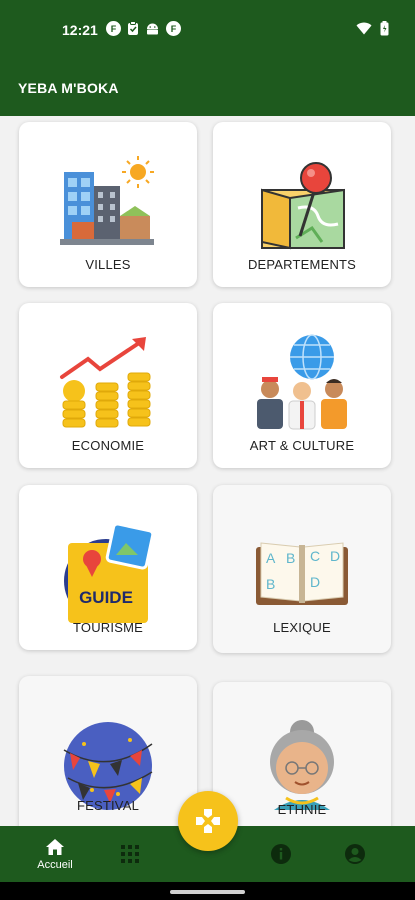  What do you see at coordinates (302, 754) in the screenshot?
I see `card-ethnie: ETHNIE` at bounding box center [302, 754].